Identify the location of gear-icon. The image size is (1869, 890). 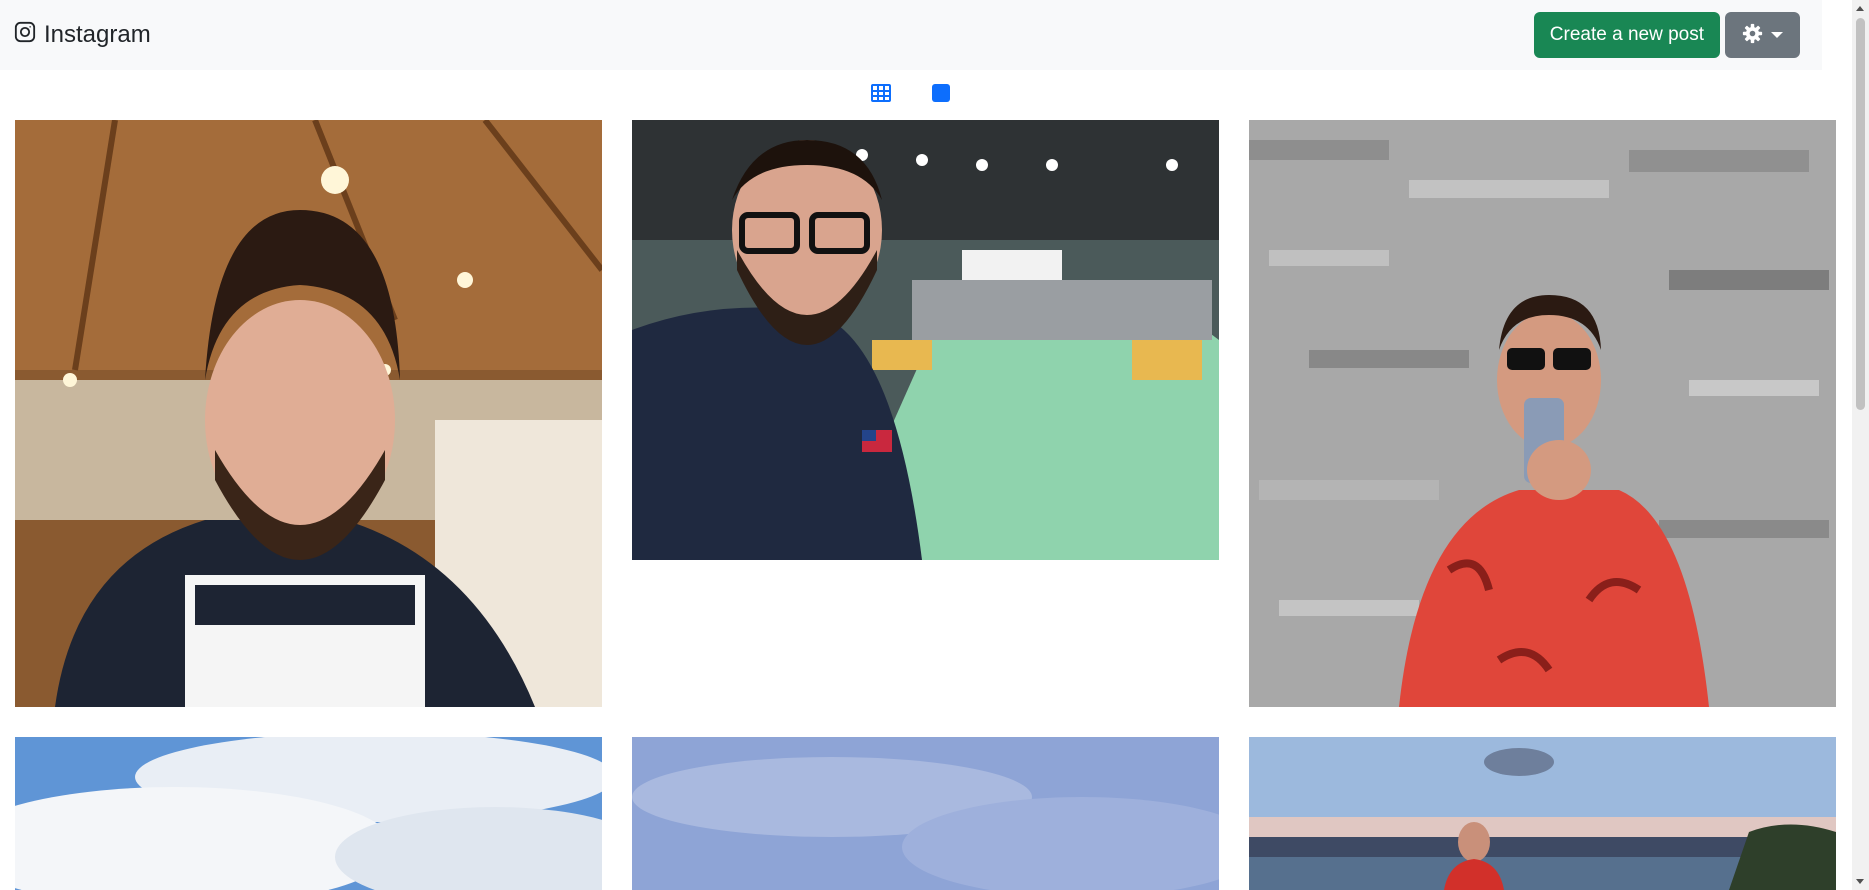
(1752, 35).